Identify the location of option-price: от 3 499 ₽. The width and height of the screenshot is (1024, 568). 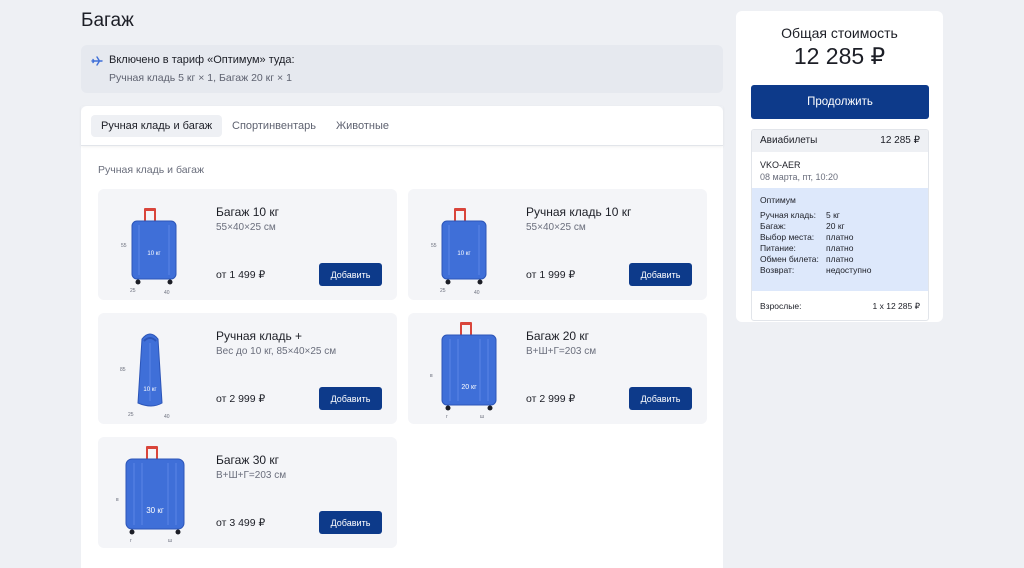
(241, 523).